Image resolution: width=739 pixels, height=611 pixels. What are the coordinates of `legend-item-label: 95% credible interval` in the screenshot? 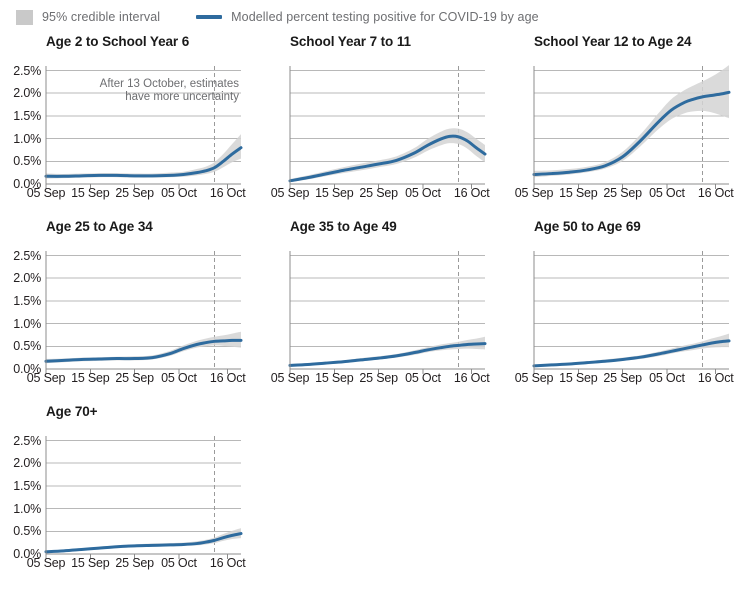 It's located at (101, 17).